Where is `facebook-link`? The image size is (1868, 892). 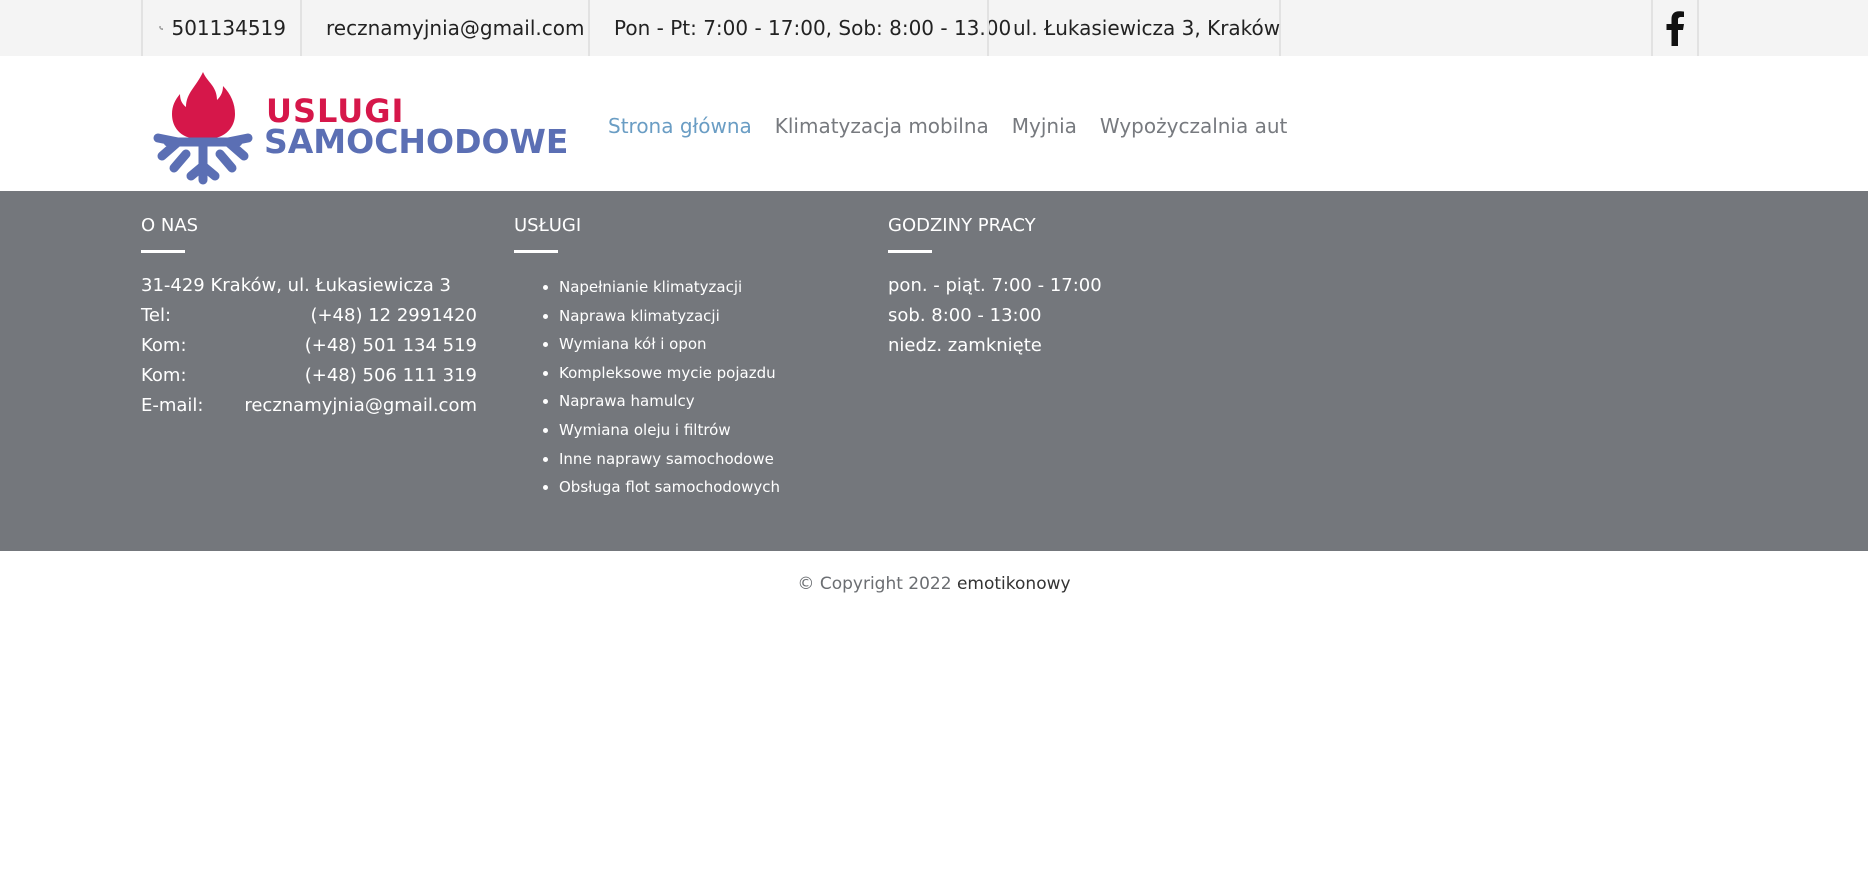 facebook-link is located at coordinates (1675, 28).